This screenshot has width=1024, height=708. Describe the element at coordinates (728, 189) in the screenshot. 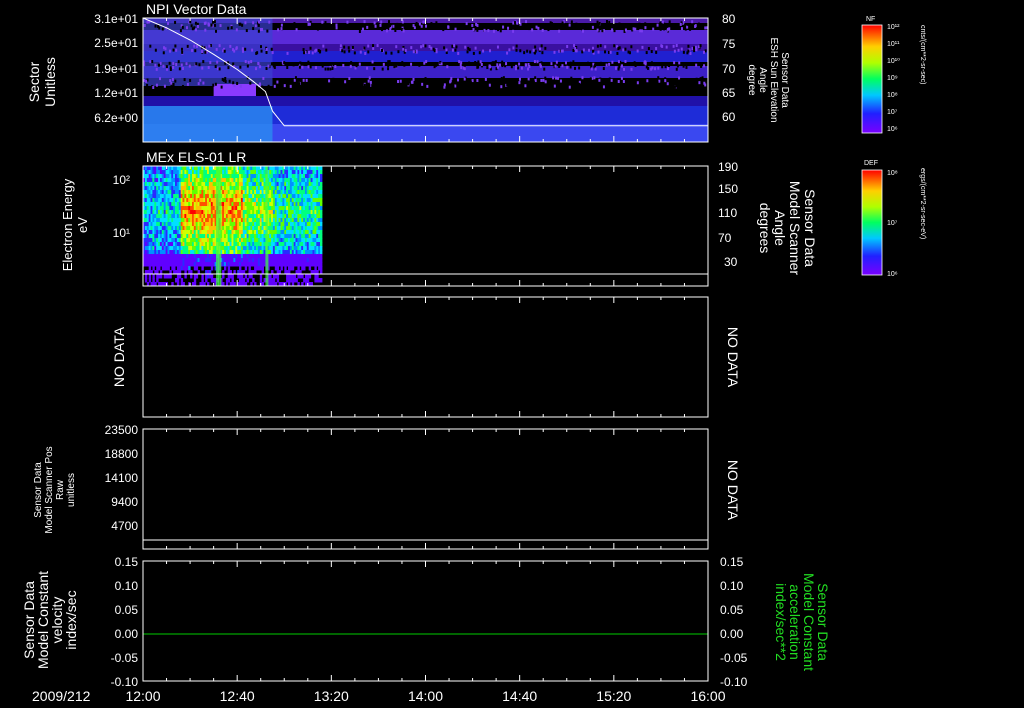

I see `y2-tick: 150` at that location.